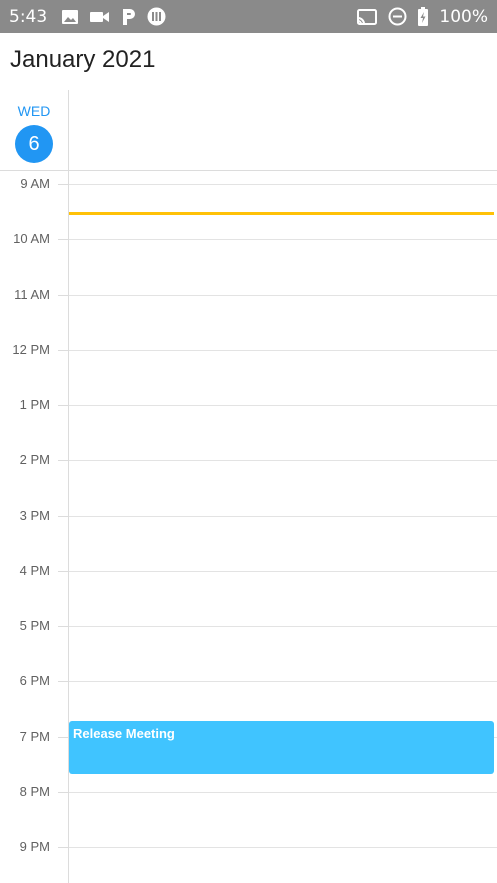 Image resolution: width=497 pixels, height=883 pixels. Describe the element at coordinates (248, 238) in the screenshot. I see `hour-row: 10 AM` at that location.